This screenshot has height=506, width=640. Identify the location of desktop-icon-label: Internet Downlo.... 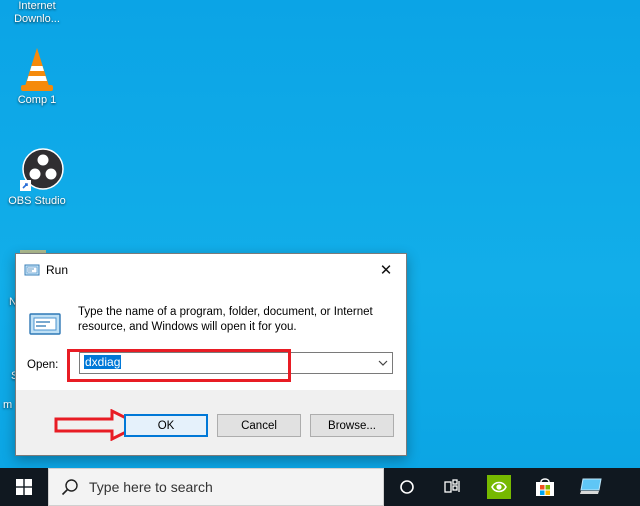
(37, 12).